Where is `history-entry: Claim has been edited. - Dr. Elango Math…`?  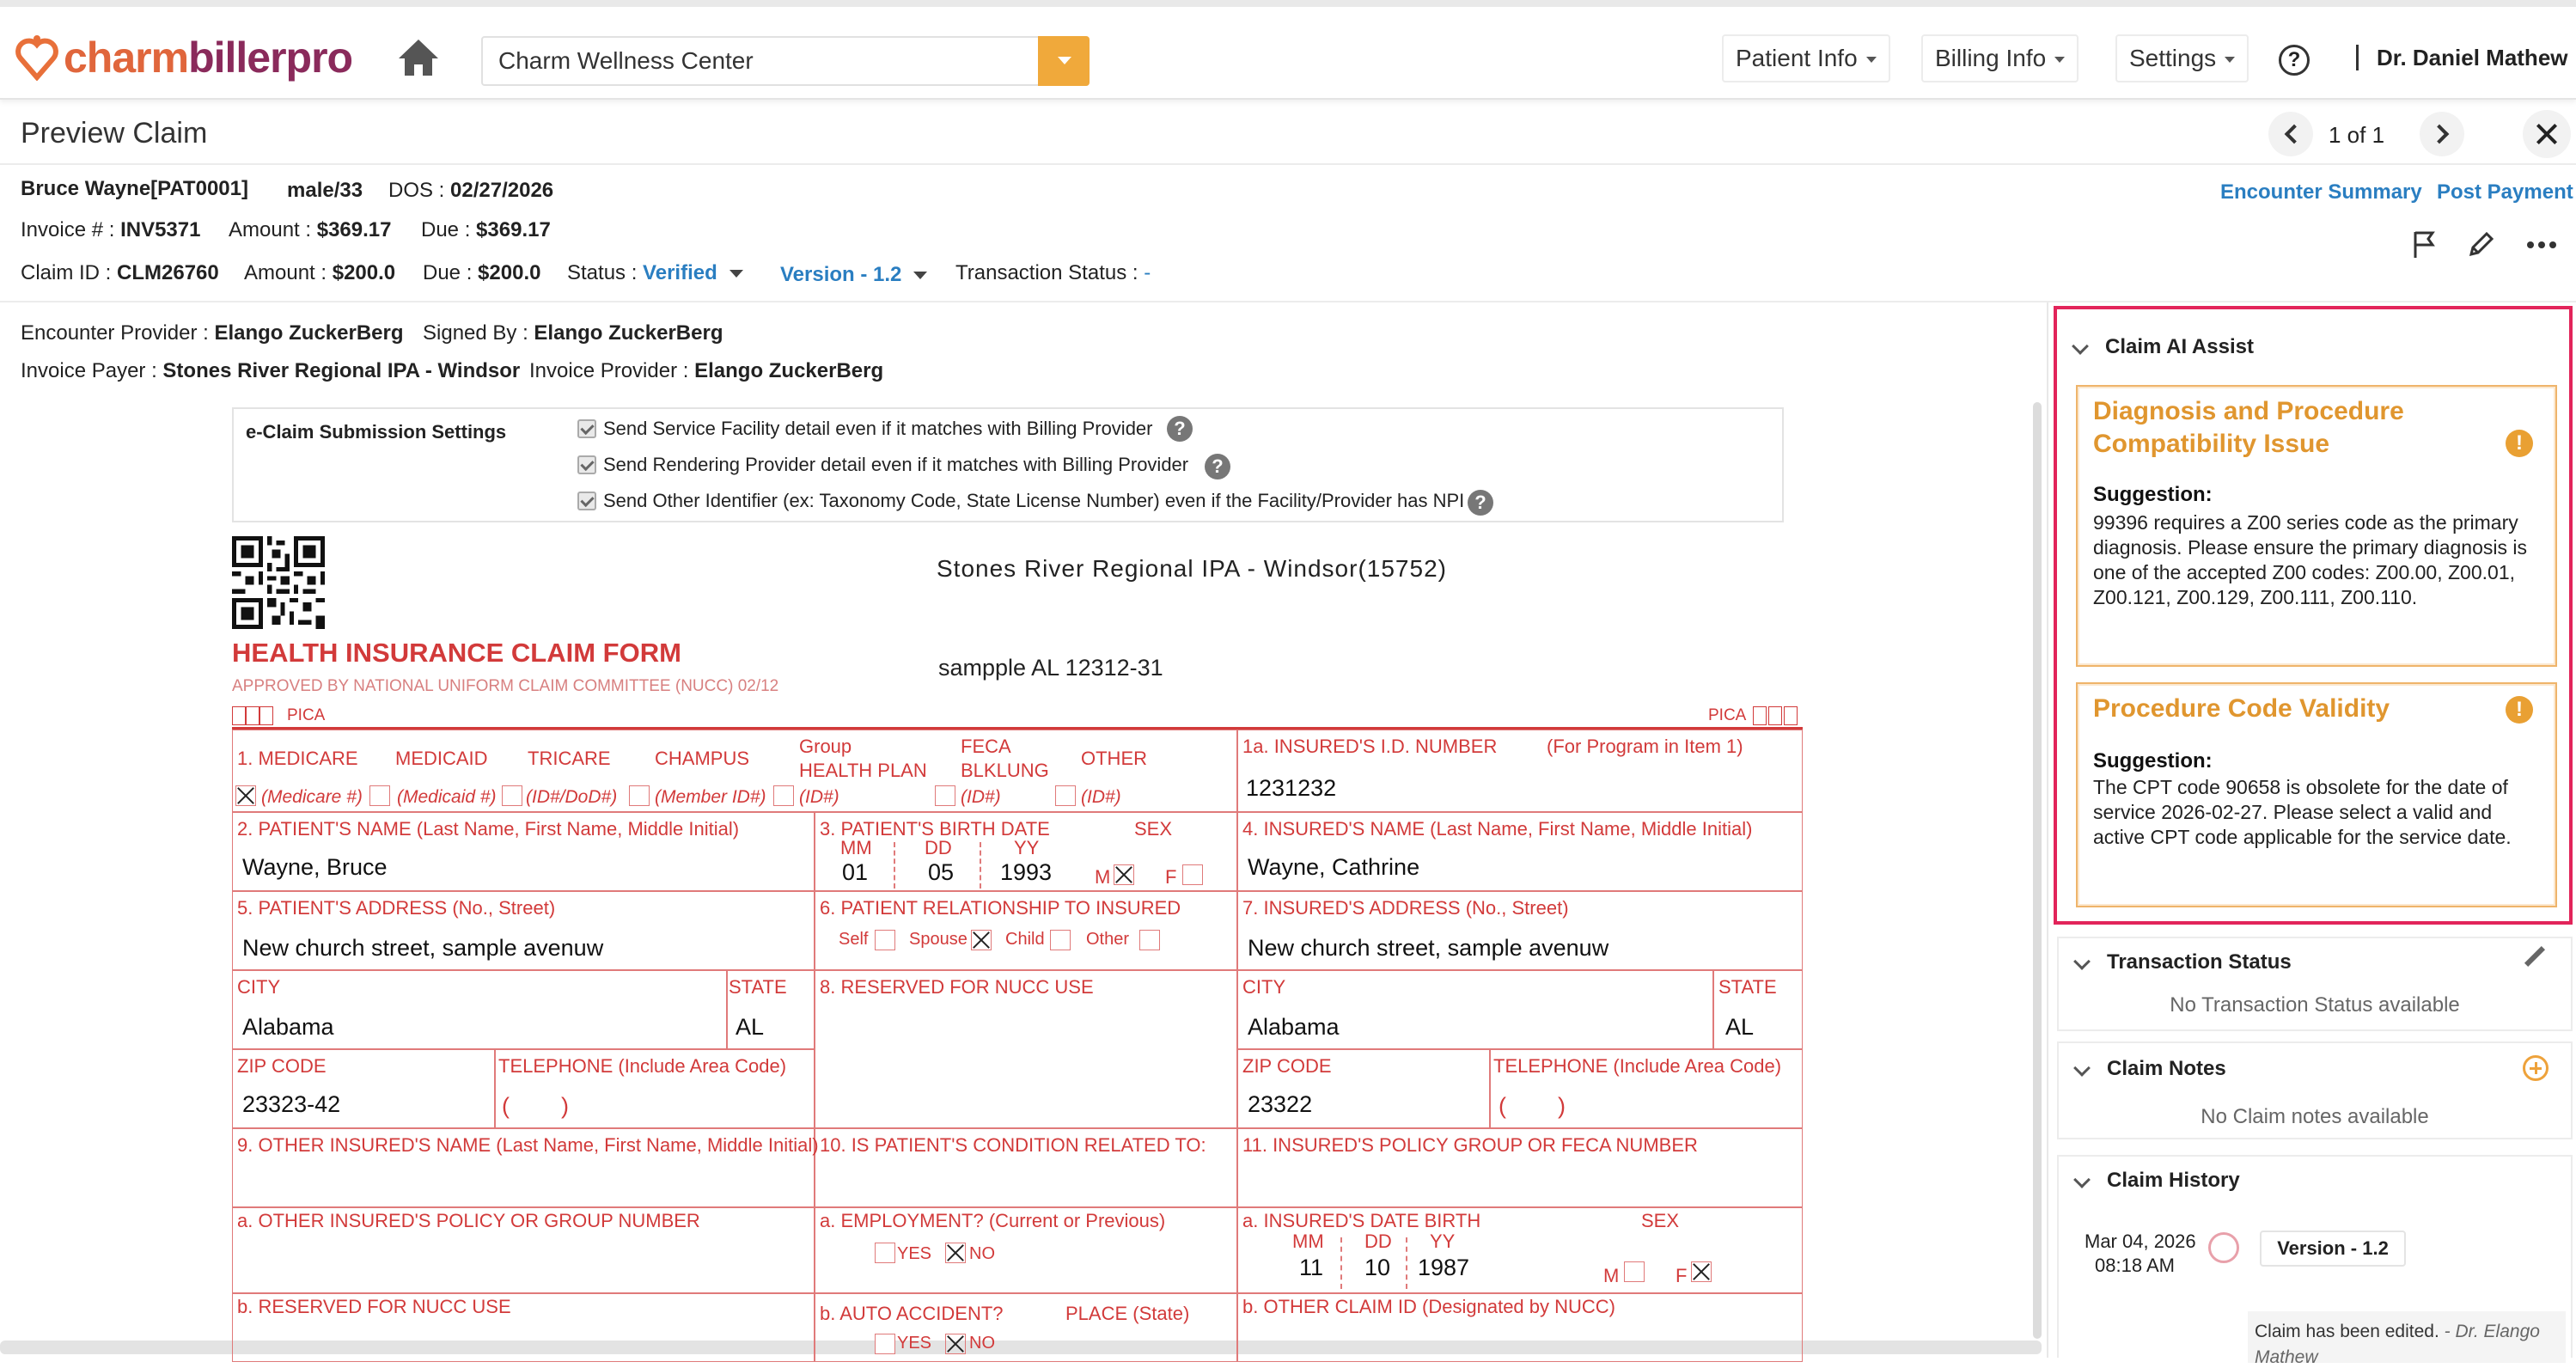 history-entry: Claim has been edited. - Dr. Elango Math… is located at coordinates (2407, 1339).